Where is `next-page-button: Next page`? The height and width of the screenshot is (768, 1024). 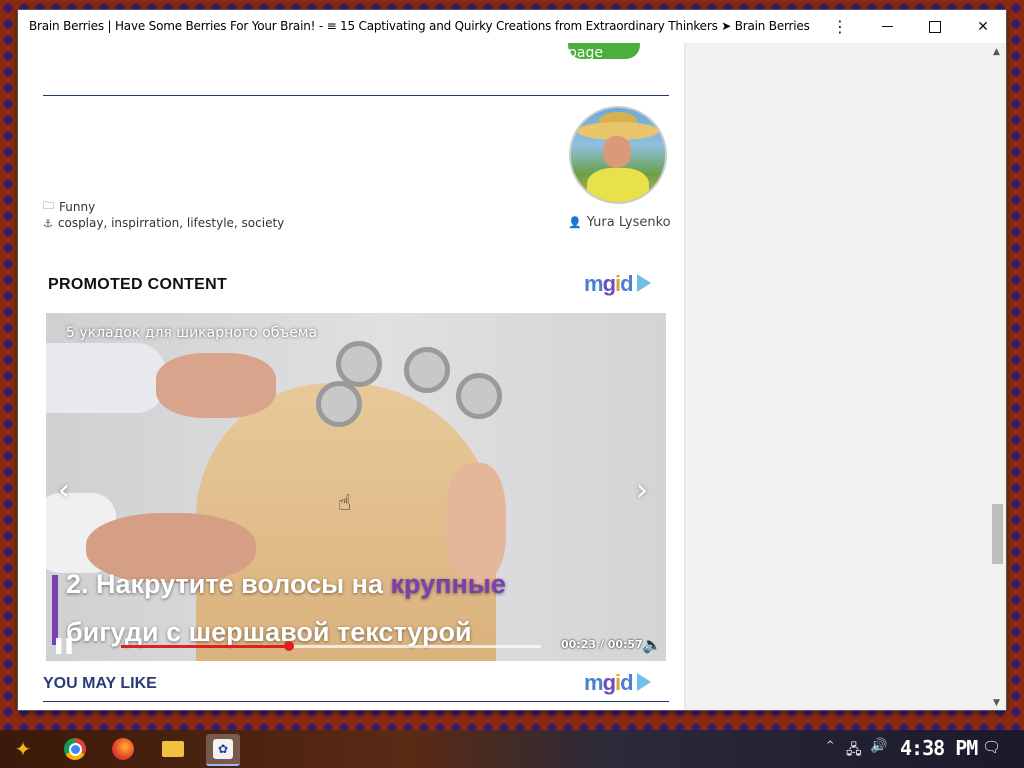
next-page-button: Next page is located at coordinates (604, 52).